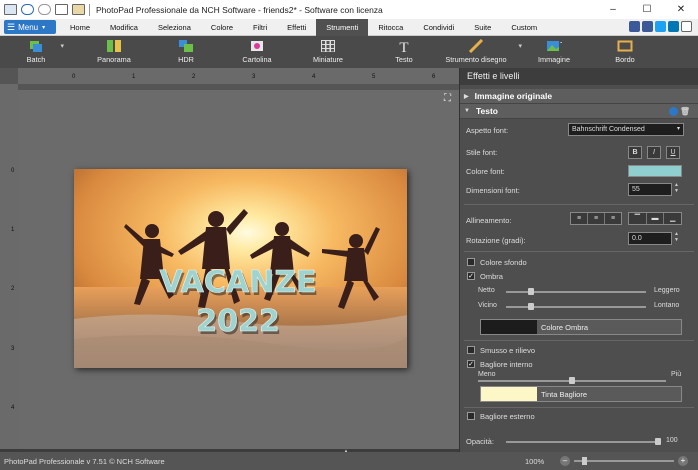  I want to click on section-text: ▼ Testo 🗑, so click(579, 111).